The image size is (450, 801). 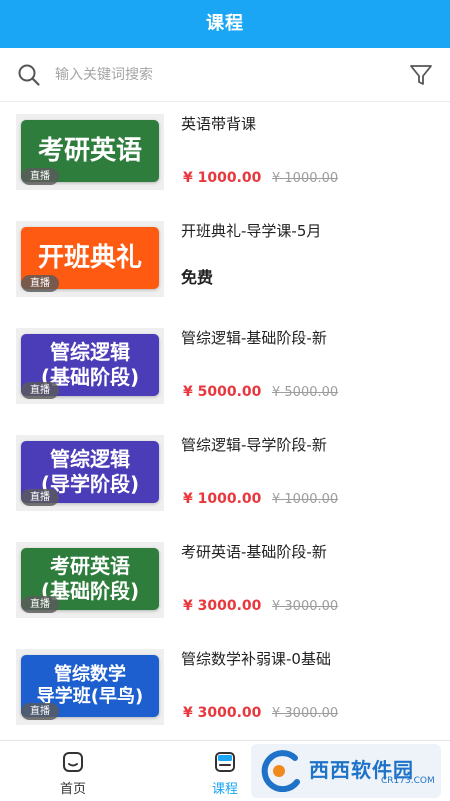 I want to click on watermark-logo-icon, so click(x=280, y=771).